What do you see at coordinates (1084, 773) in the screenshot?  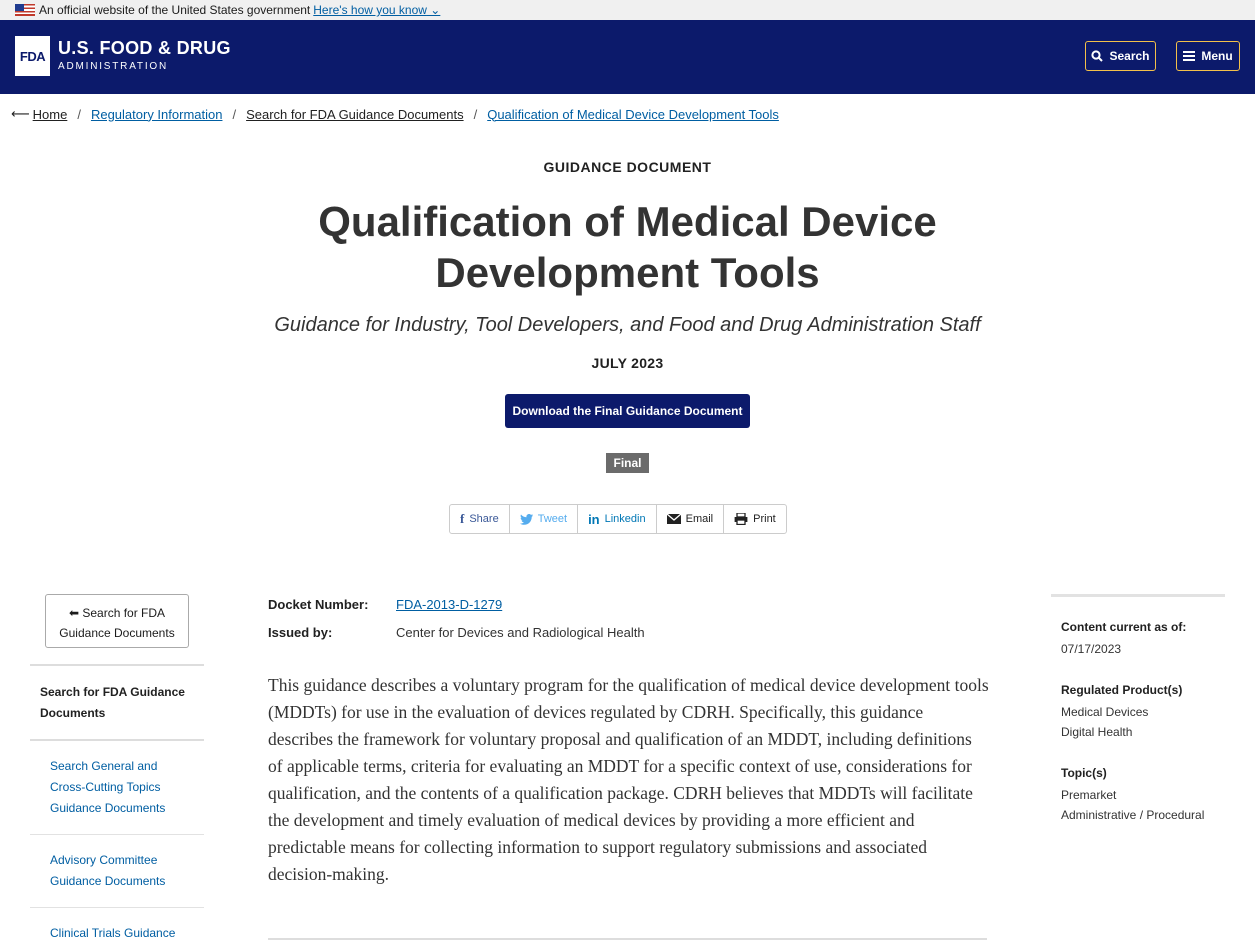 I see `topics-label: Topic(s)` at bounding box center [1084, 773].